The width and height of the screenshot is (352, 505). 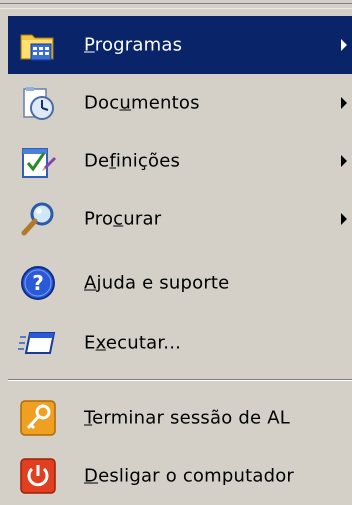 I want to click on menu-item-desligar: Desligar o computador, so click(x=180, y=476).